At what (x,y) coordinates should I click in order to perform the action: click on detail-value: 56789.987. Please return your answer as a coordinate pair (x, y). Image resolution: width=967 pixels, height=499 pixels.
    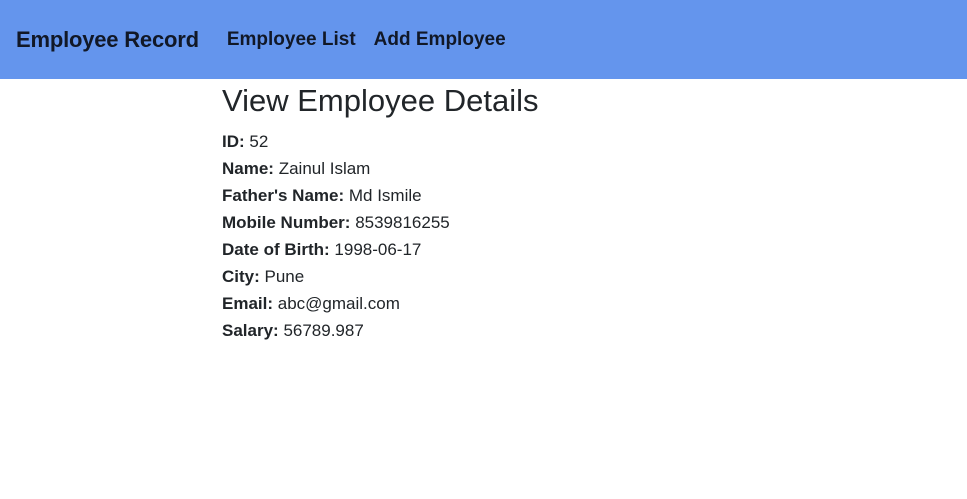
    Looking at the image, I should click on (323, 330).